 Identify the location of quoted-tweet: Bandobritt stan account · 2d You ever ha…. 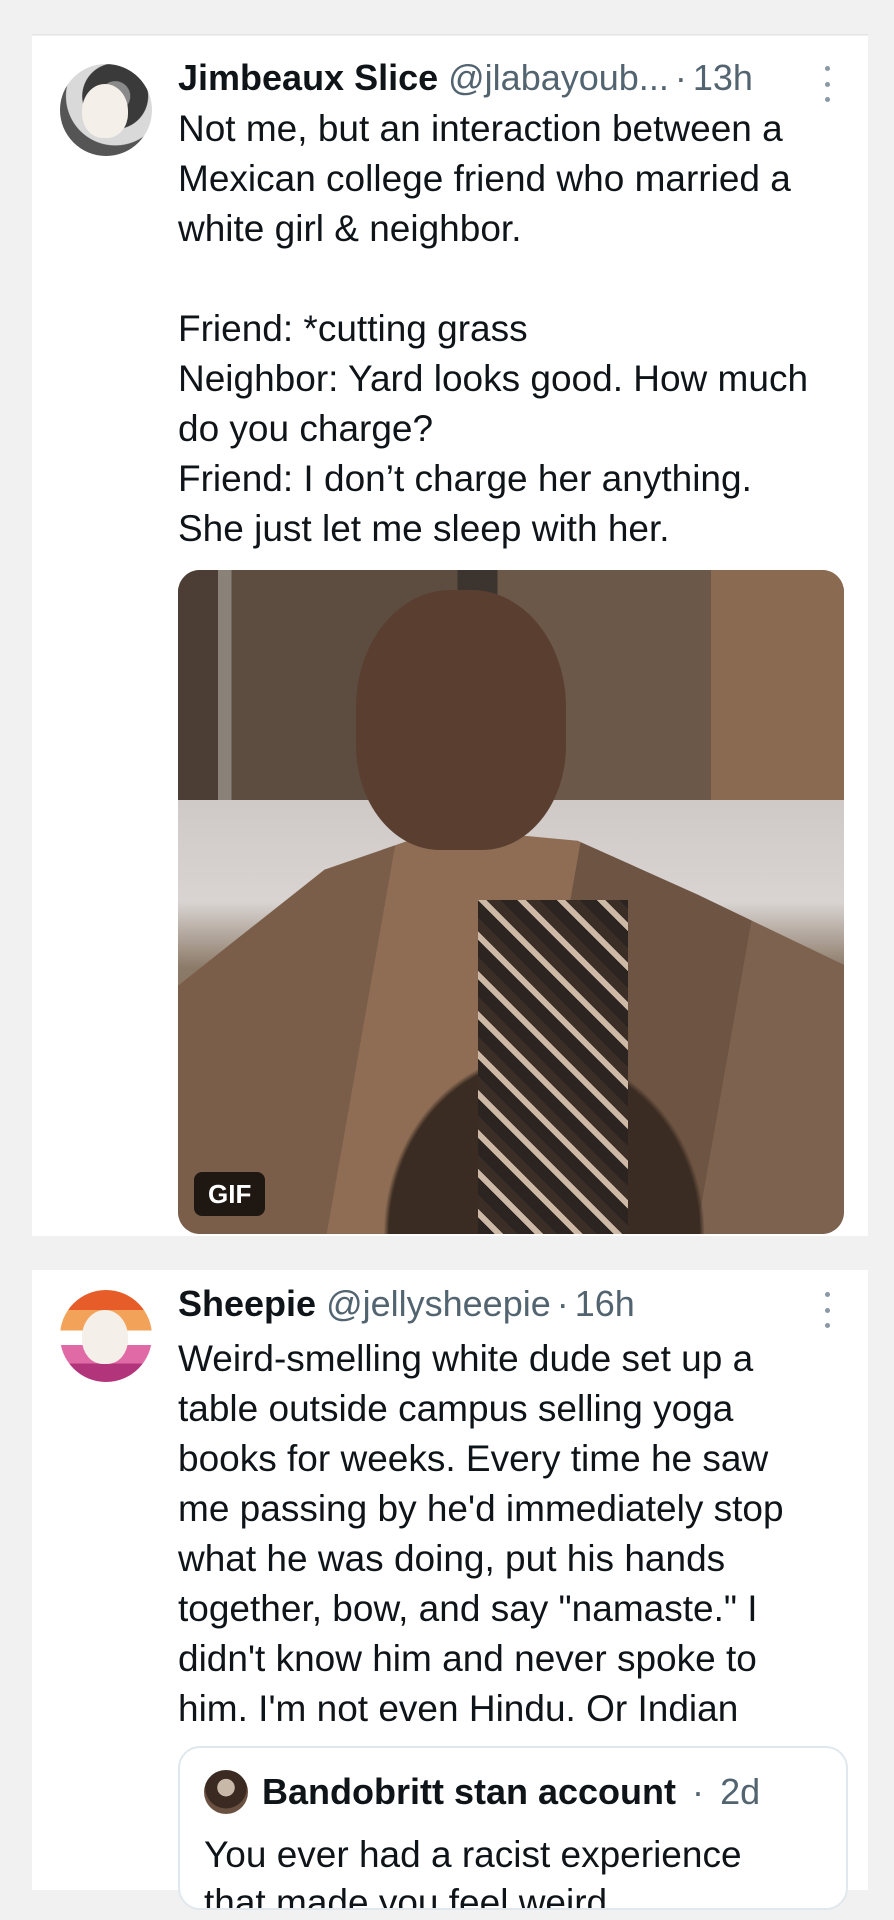
(513, 1828).